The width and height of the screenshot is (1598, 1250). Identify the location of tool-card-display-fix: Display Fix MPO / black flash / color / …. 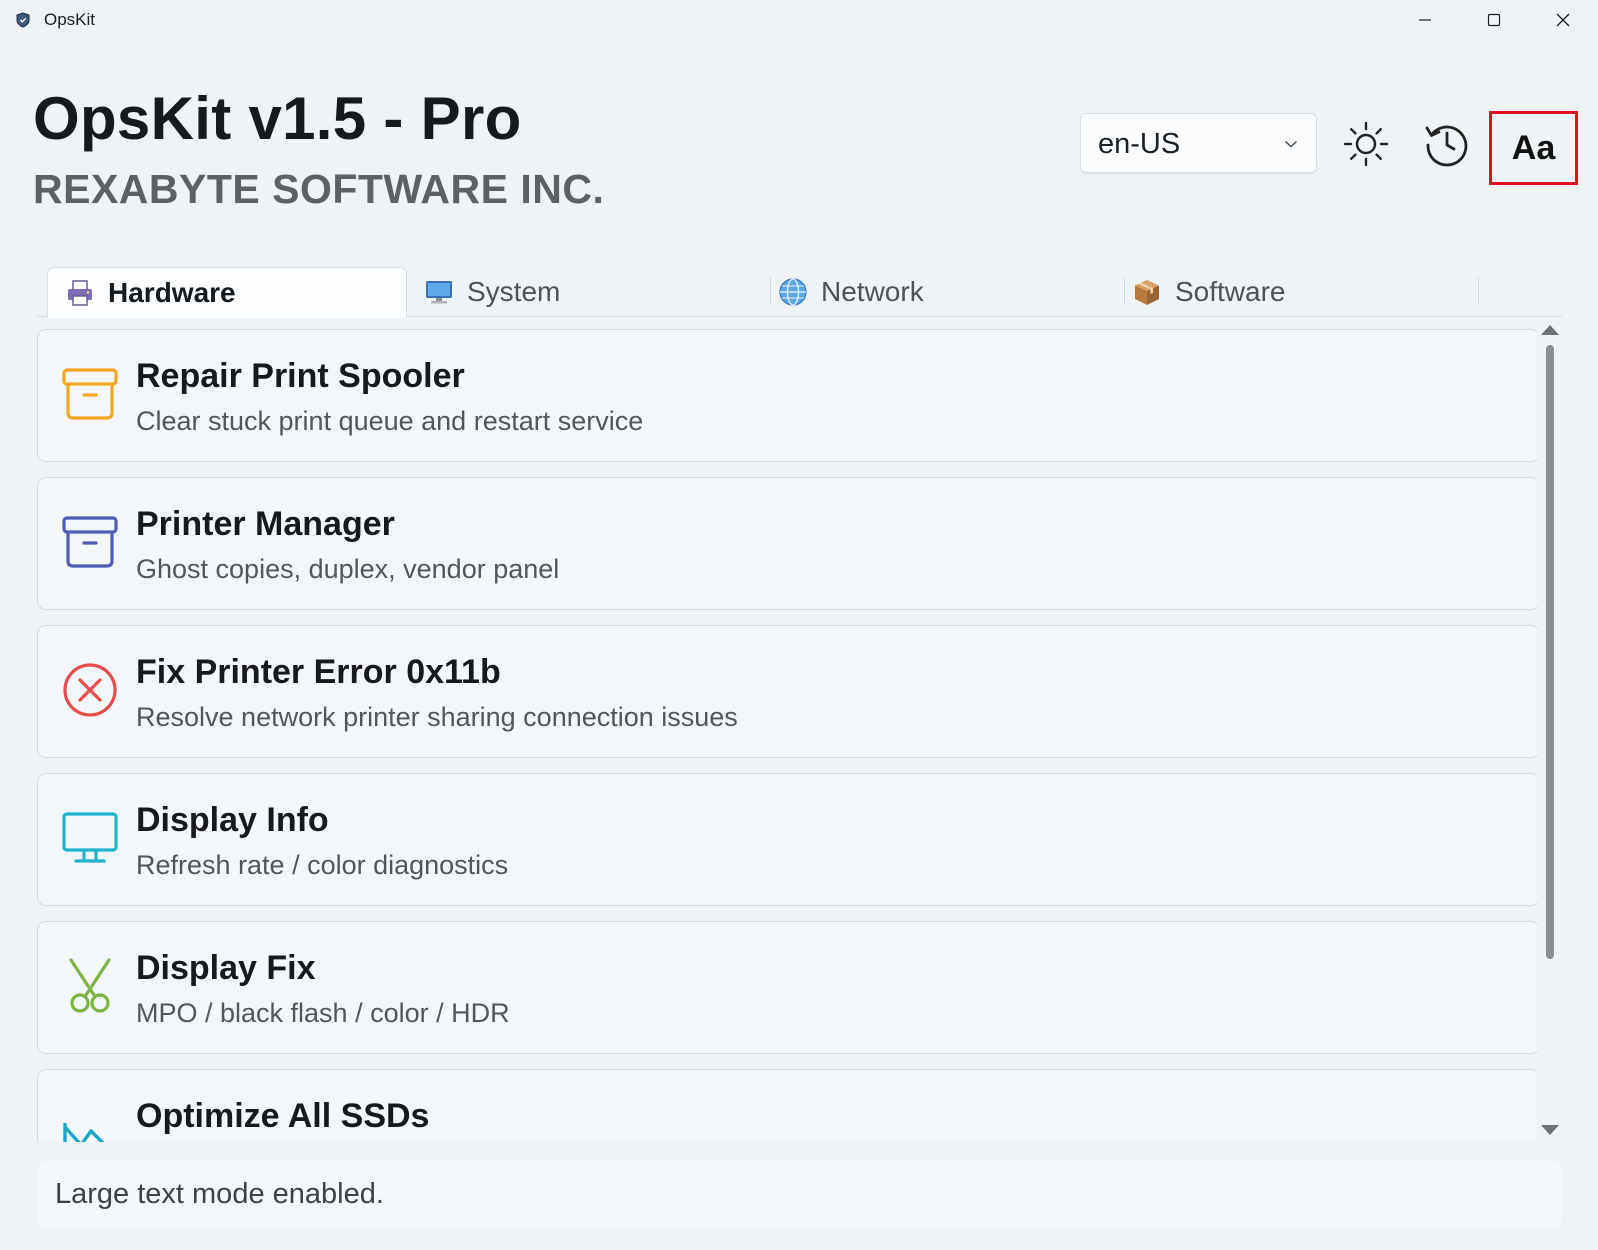
(787, 987).